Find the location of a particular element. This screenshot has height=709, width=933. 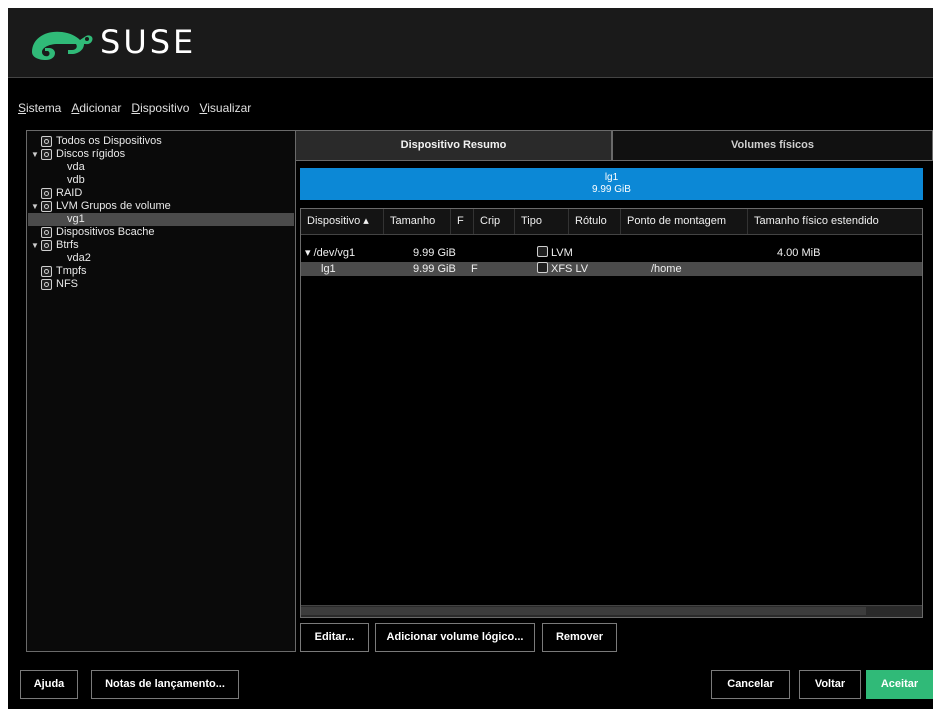

bcache-icon is located at coordinates (46, 232).